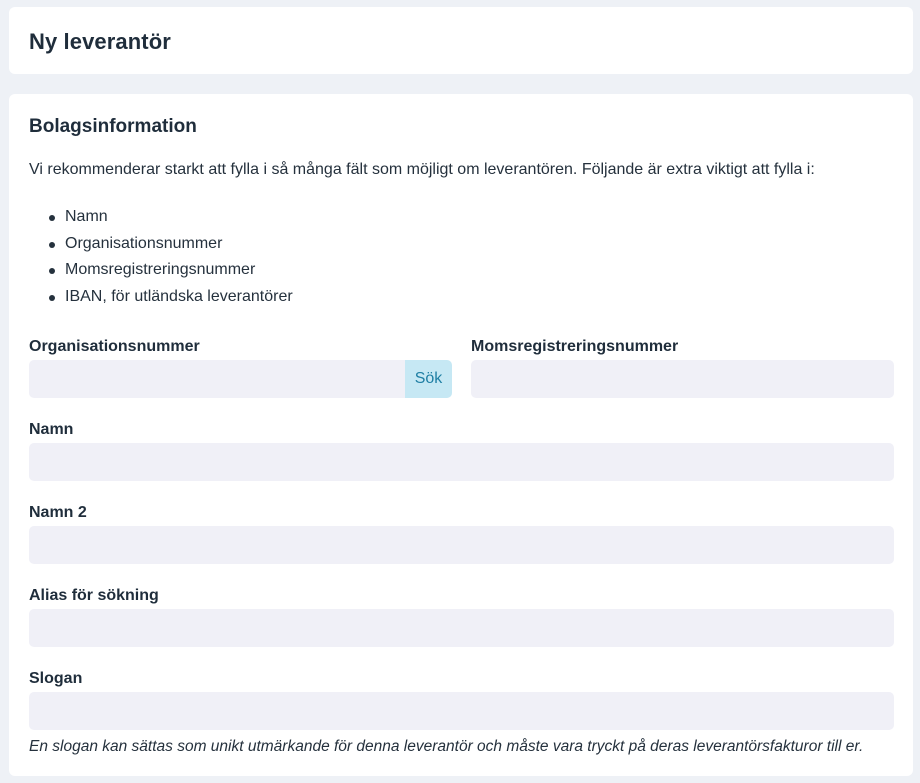 The image size is (920, 783). What do you see at coordinates (51, 429) in the screenshot?
I see `name-label: Namn` at bounding box center [51, 429].